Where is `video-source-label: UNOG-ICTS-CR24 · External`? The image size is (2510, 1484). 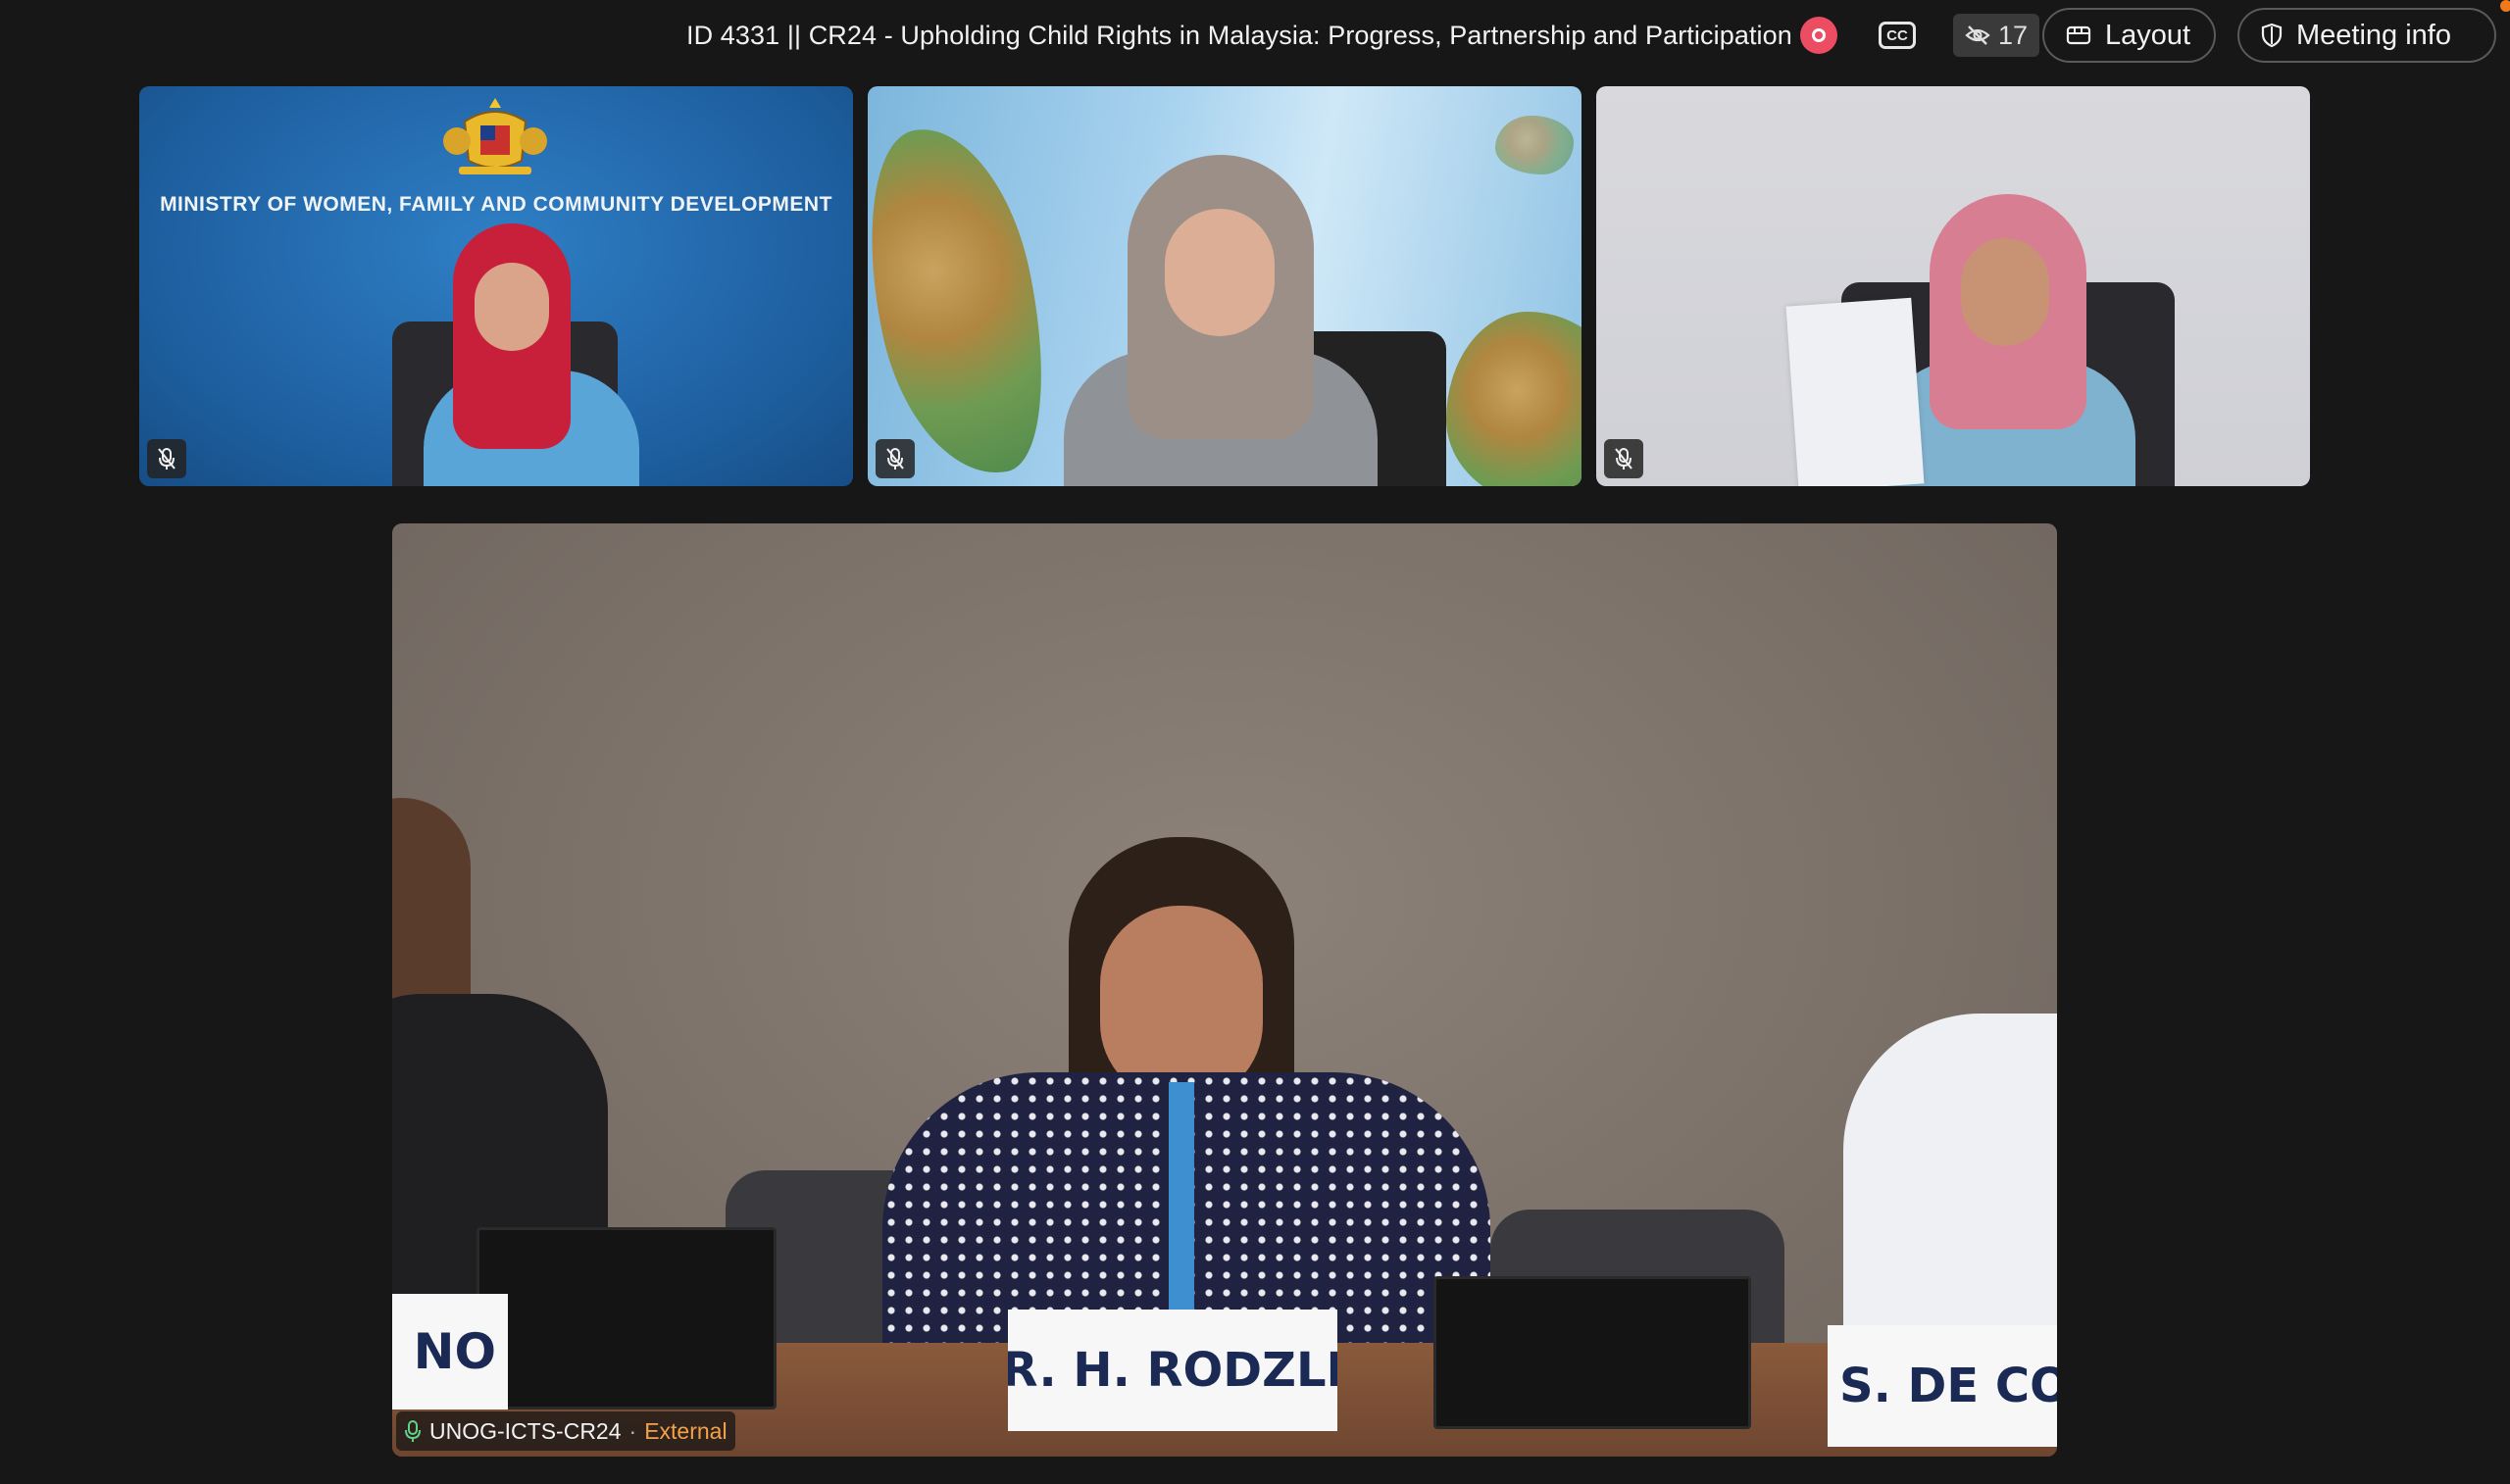 video-source-label: UNOG-ICTS-CR24 · External is located at coordinates (565, 1431).